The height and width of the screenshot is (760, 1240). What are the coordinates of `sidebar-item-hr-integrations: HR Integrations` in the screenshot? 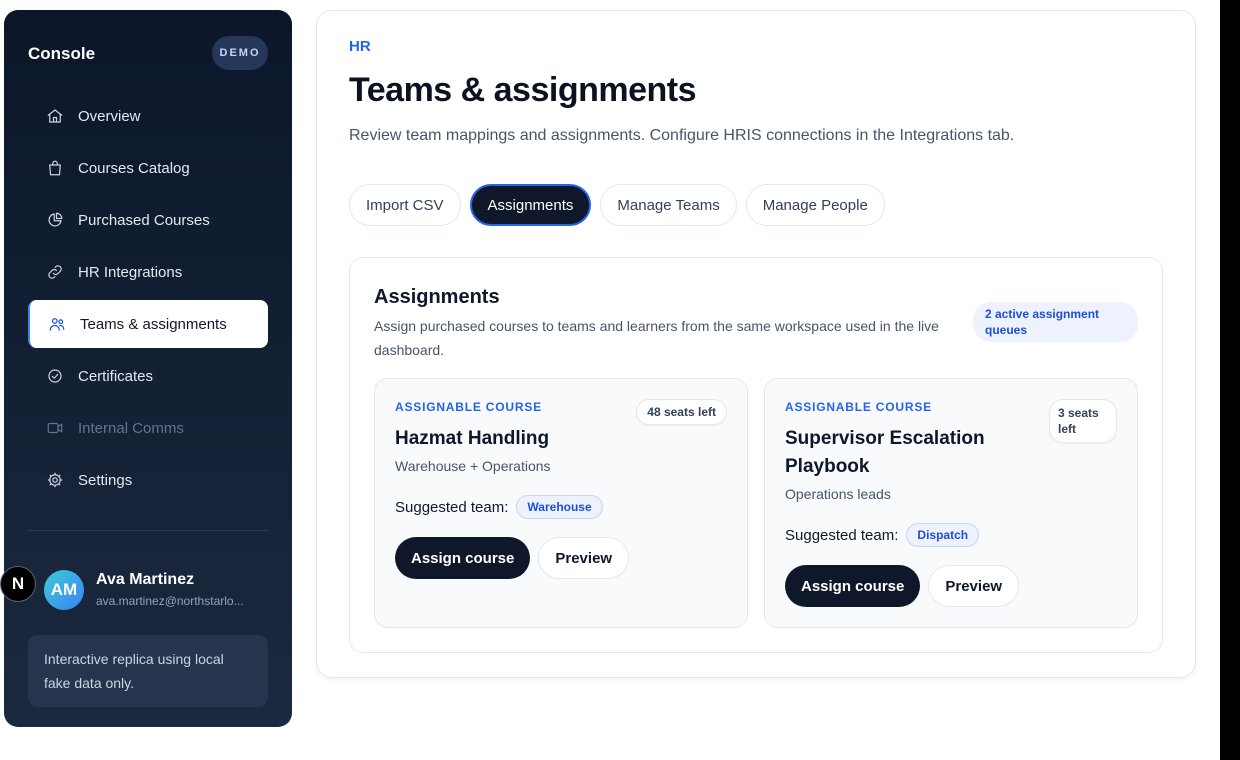 It's located at (148, 272).